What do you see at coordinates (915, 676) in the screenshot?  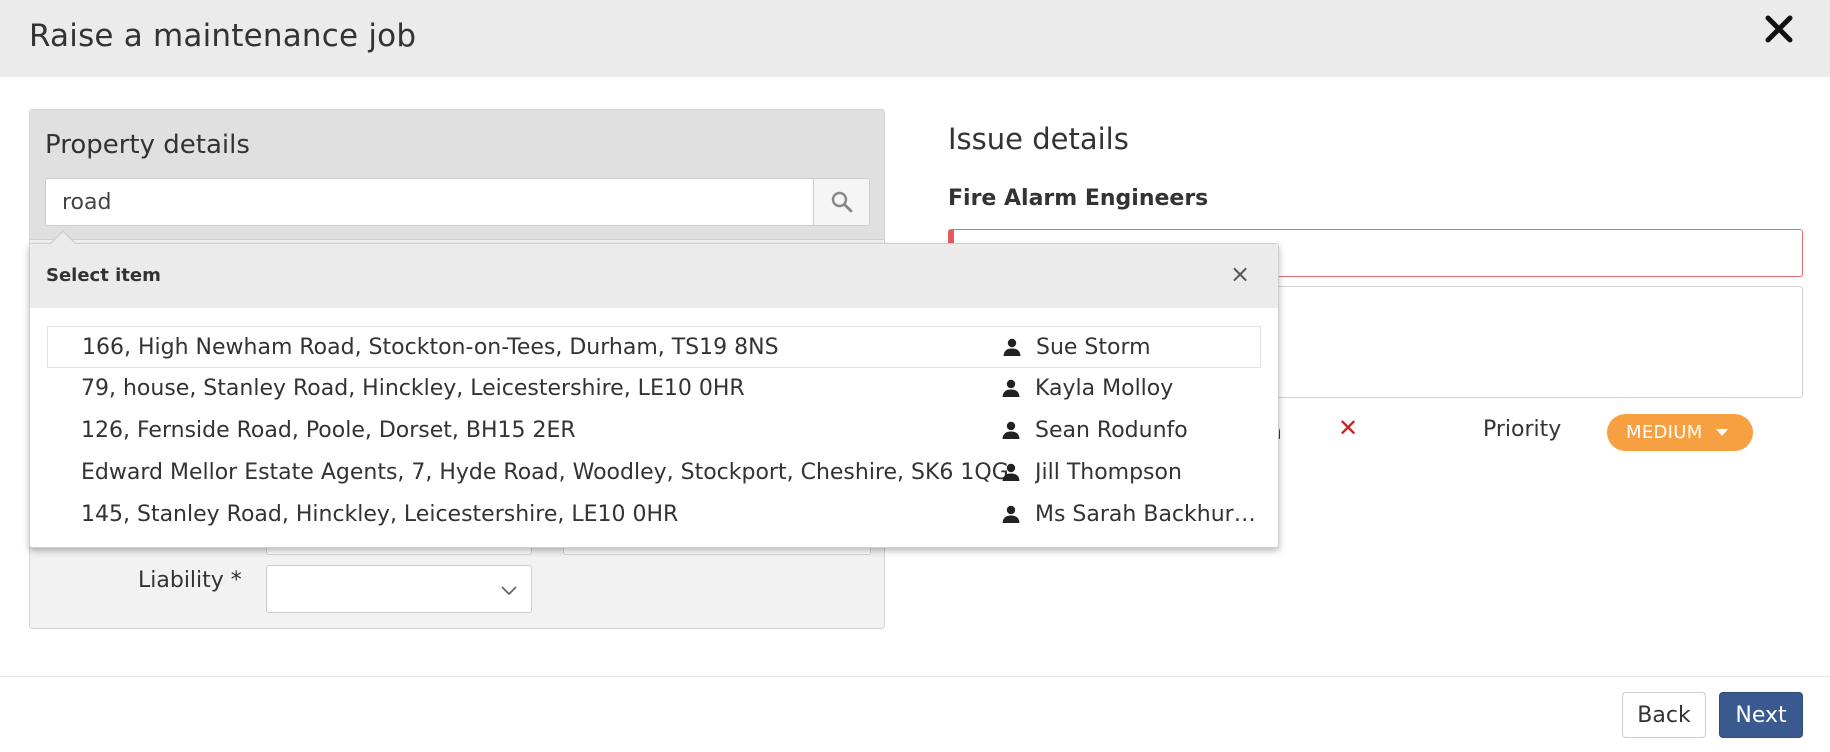 I see `footer-divider` at bounding box center [915, 676].